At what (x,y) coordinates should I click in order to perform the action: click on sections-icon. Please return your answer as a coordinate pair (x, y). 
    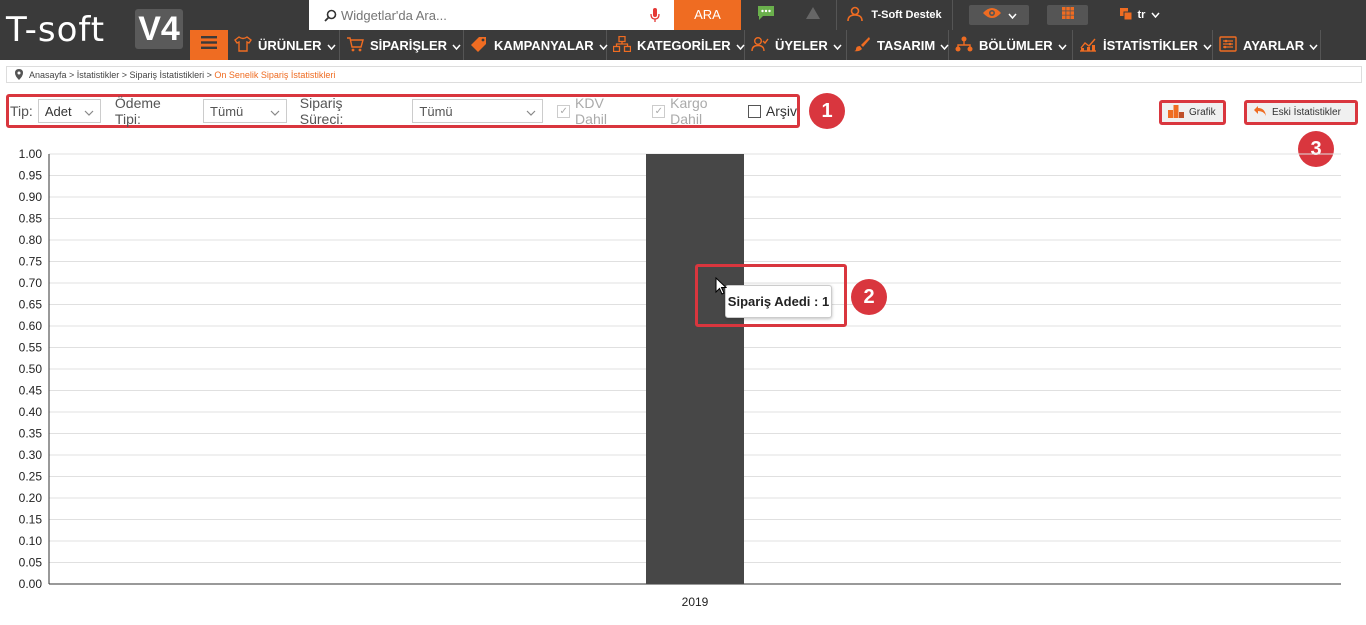
    Looking at the image, I should click on (967, 45).